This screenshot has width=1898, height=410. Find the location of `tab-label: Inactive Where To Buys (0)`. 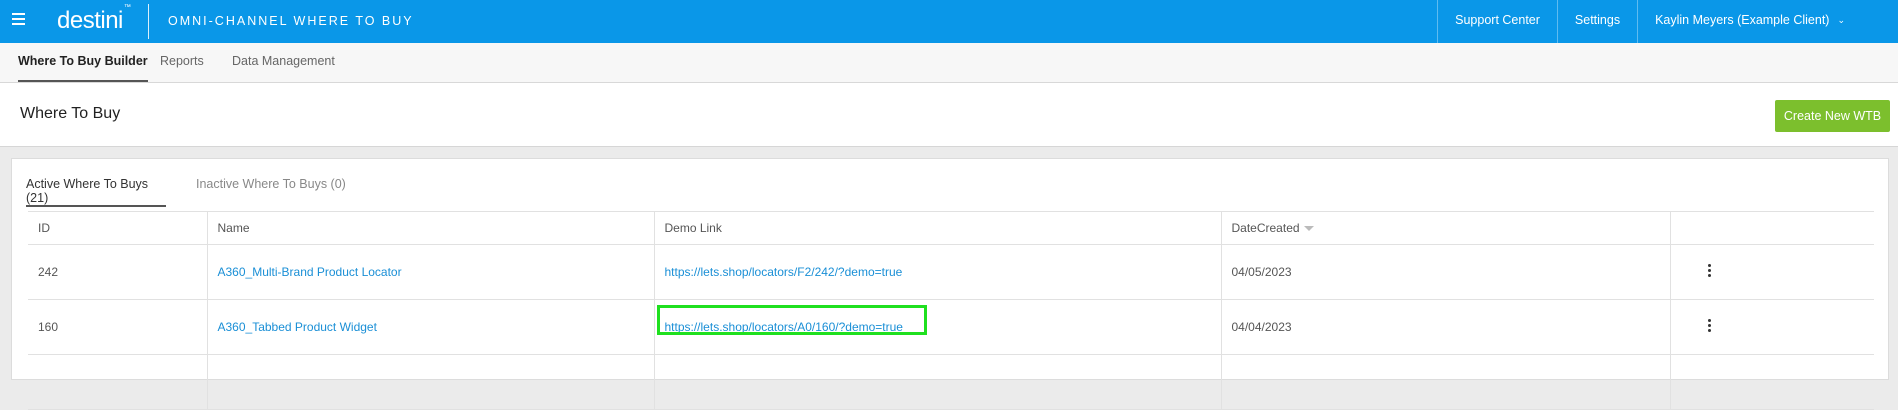

tab-label: Inactive Where To Buys (0) is located at coordinates (271, 184).